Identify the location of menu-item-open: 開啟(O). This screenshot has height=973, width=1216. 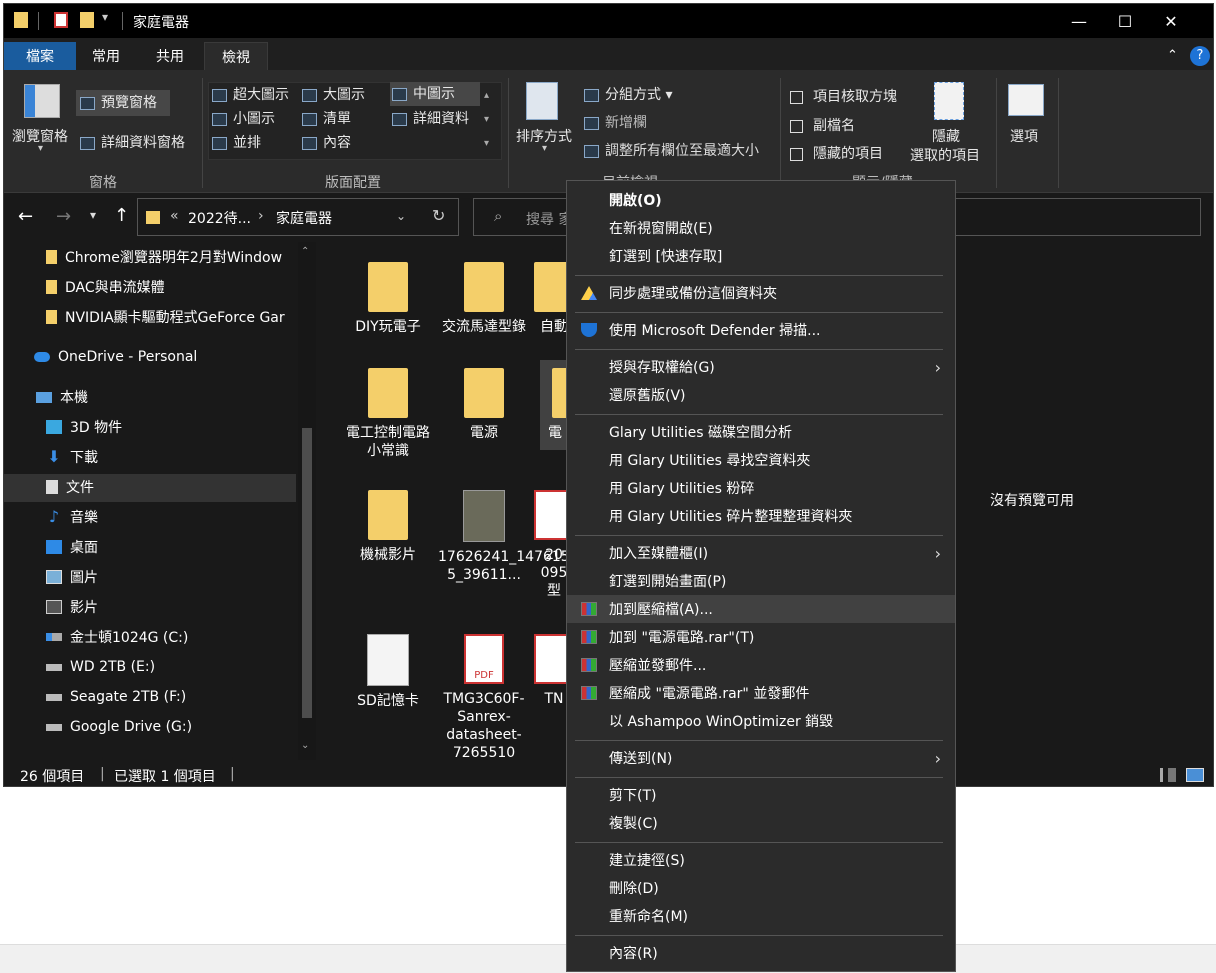
(761, 200).